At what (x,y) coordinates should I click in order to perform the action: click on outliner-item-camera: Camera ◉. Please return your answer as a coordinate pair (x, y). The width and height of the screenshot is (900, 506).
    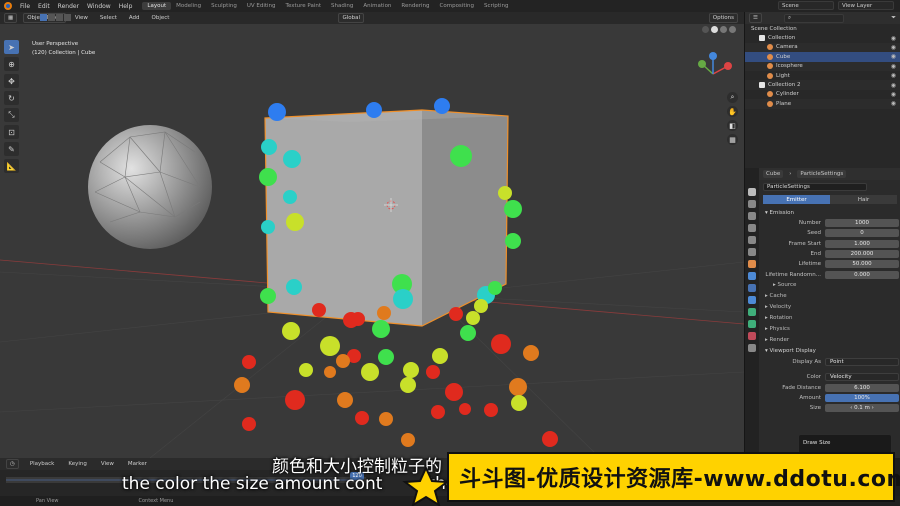
    Looking at the image, I should click on (822, 47).